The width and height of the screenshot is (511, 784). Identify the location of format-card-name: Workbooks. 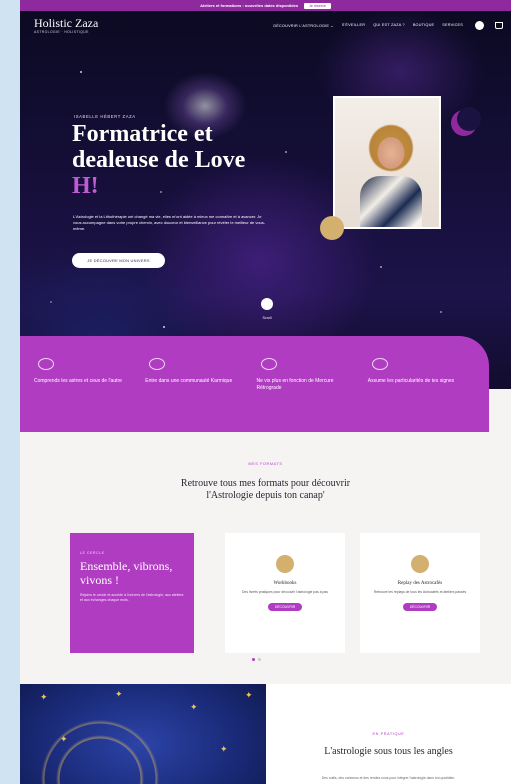
(285, 583).